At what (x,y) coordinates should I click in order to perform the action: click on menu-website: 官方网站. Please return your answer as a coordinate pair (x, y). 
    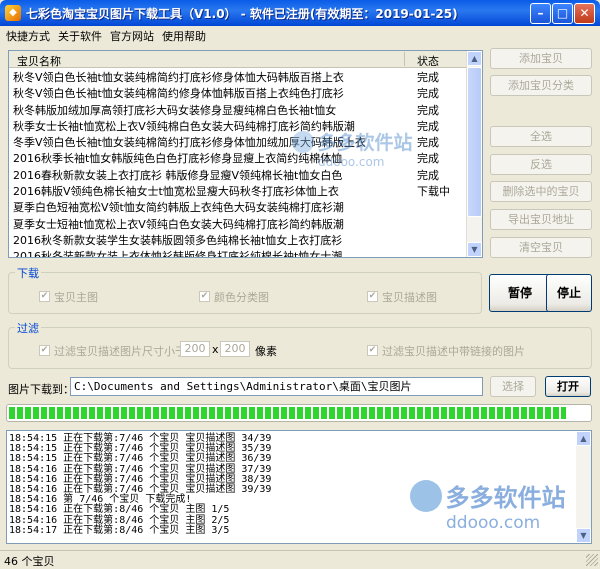
    Looking at the image, I should click on (132, 36).